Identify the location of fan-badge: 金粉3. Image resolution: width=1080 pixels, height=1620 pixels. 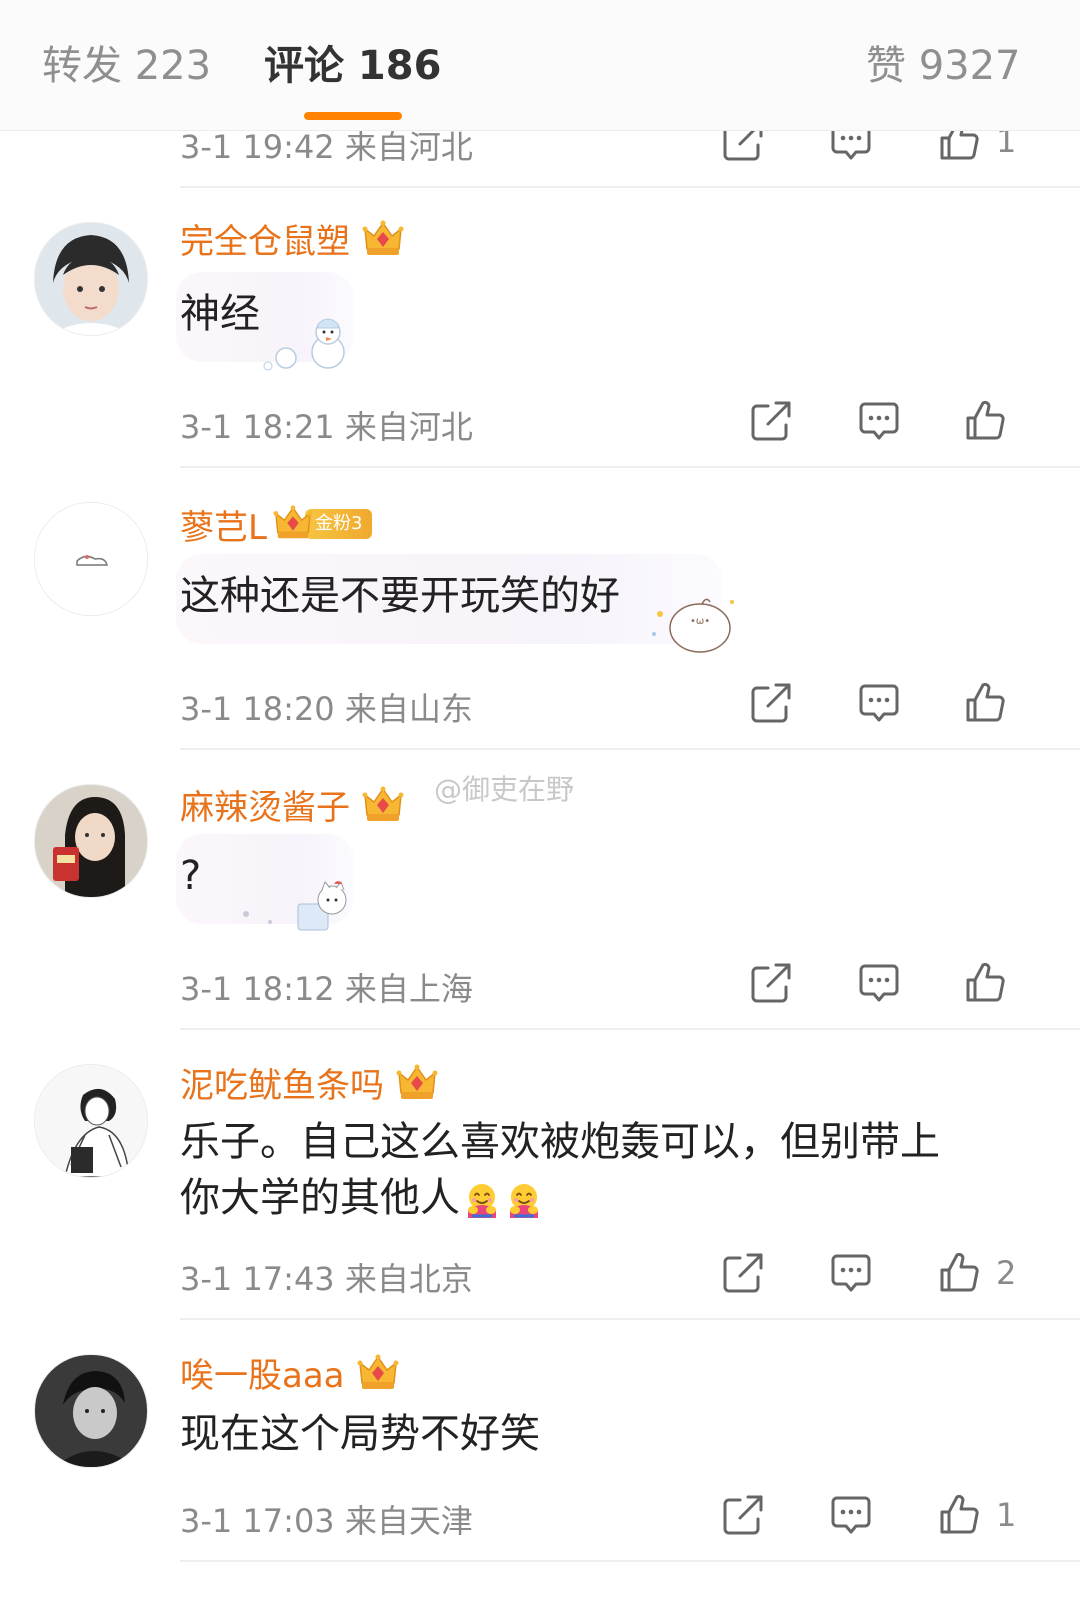
(325, 524).